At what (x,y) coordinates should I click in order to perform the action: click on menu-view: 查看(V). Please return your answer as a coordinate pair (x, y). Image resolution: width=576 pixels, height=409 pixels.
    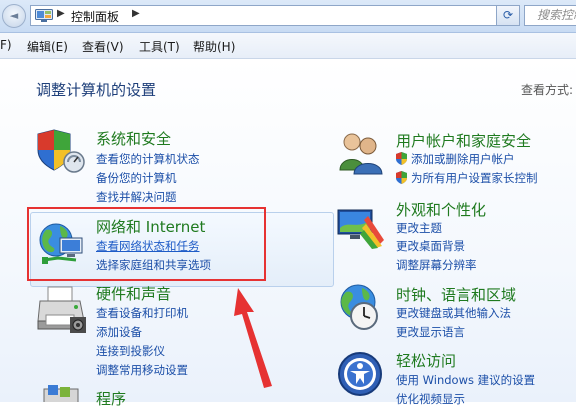
    Looking at the image, I should click on (103, 46).